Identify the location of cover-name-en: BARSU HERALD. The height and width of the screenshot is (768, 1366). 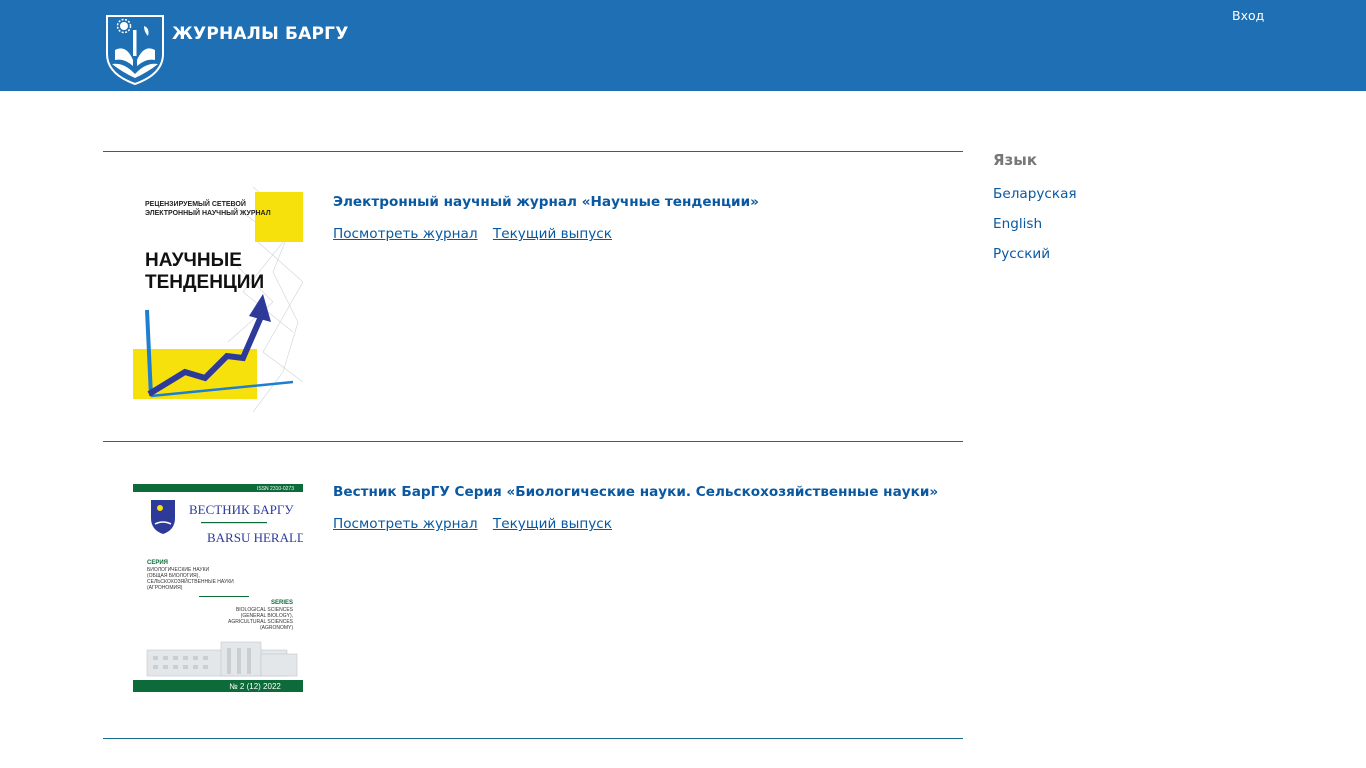
(255, 537).